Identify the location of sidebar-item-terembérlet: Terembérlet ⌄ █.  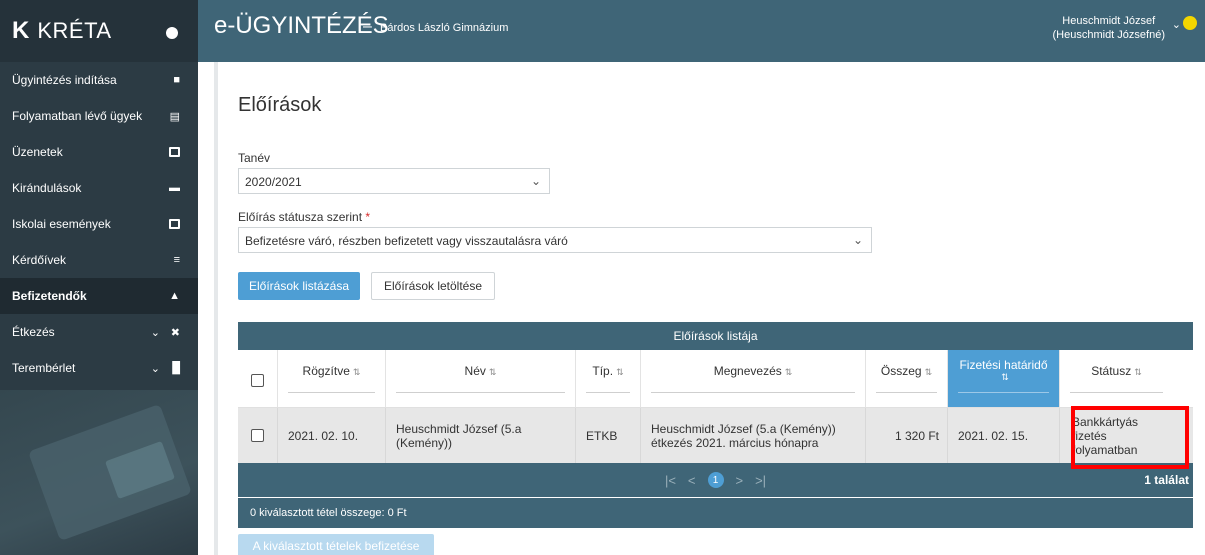
(99, 368).